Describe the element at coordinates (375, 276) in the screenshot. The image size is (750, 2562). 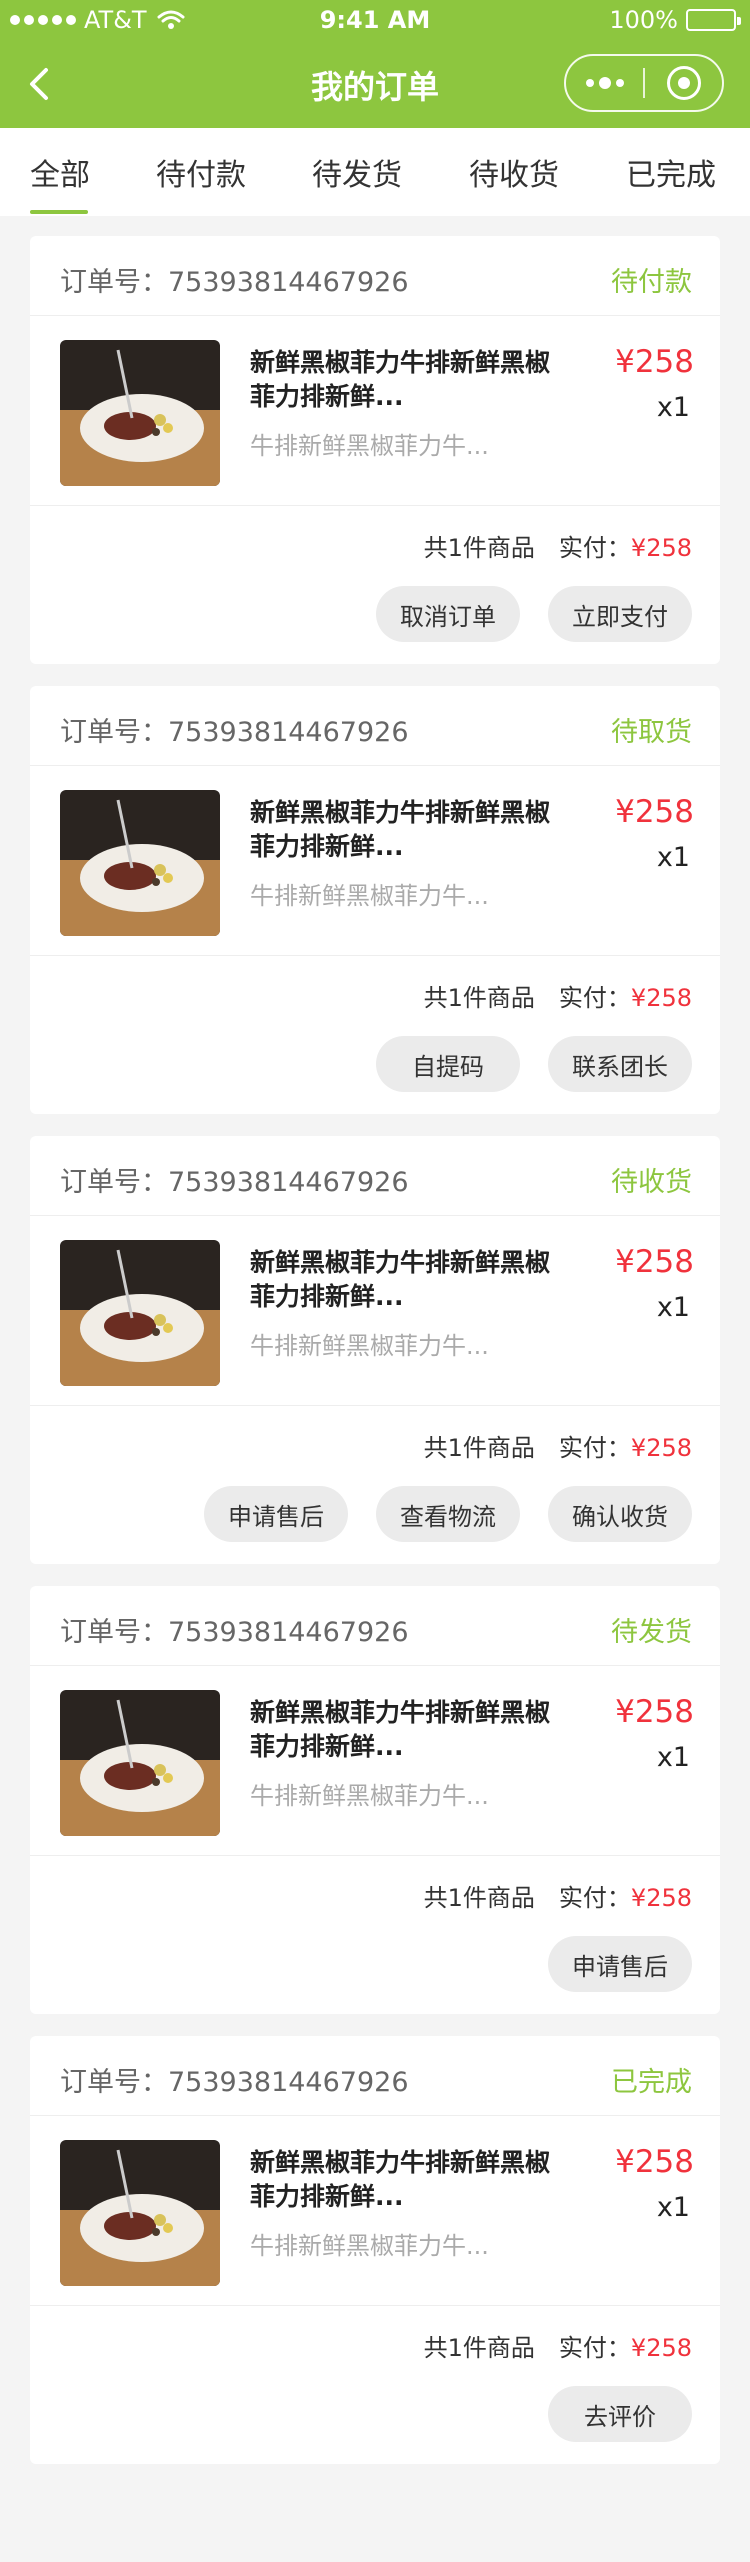
I see `order-card-header: 订单号：75393814467926 待付款` at that location.